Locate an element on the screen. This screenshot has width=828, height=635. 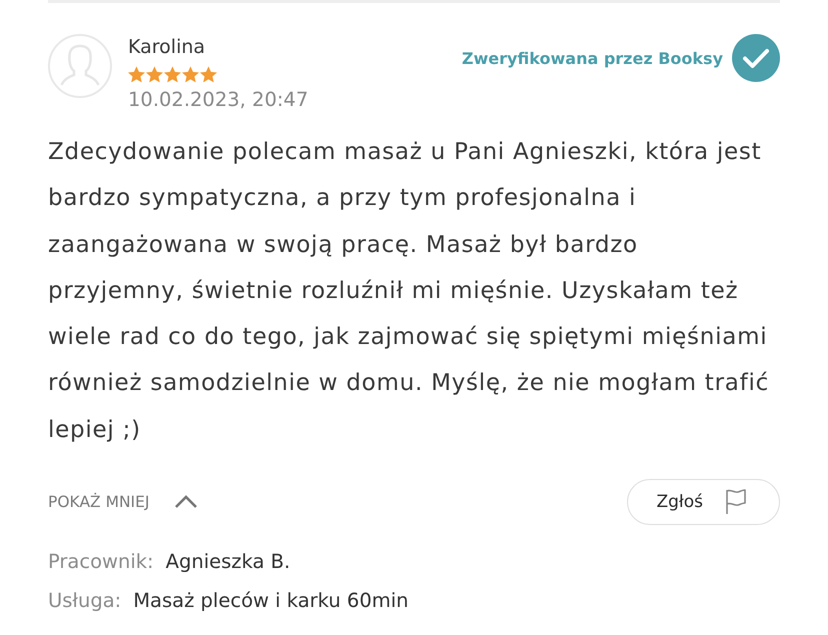
show-less-toggle: POKAŻ MNIEJ is located at coordinates (123, 502).